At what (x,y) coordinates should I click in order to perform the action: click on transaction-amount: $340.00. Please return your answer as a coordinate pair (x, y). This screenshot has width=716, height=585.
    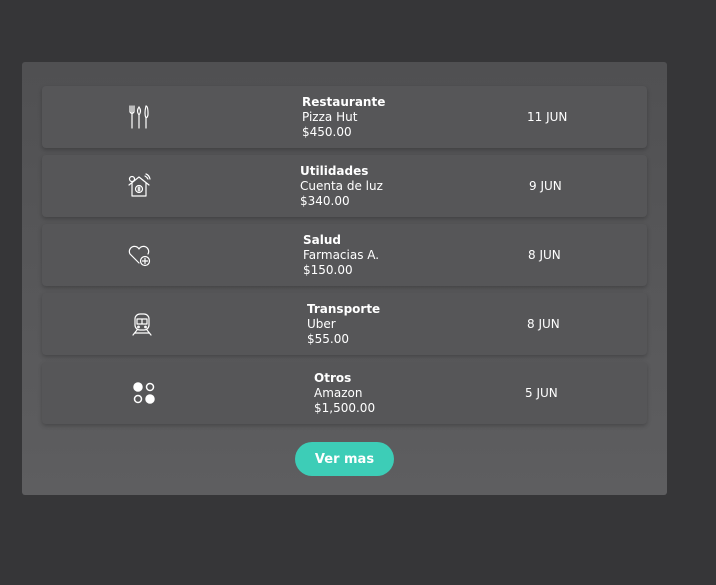
    Looking at the image, I should click on (325, 201).